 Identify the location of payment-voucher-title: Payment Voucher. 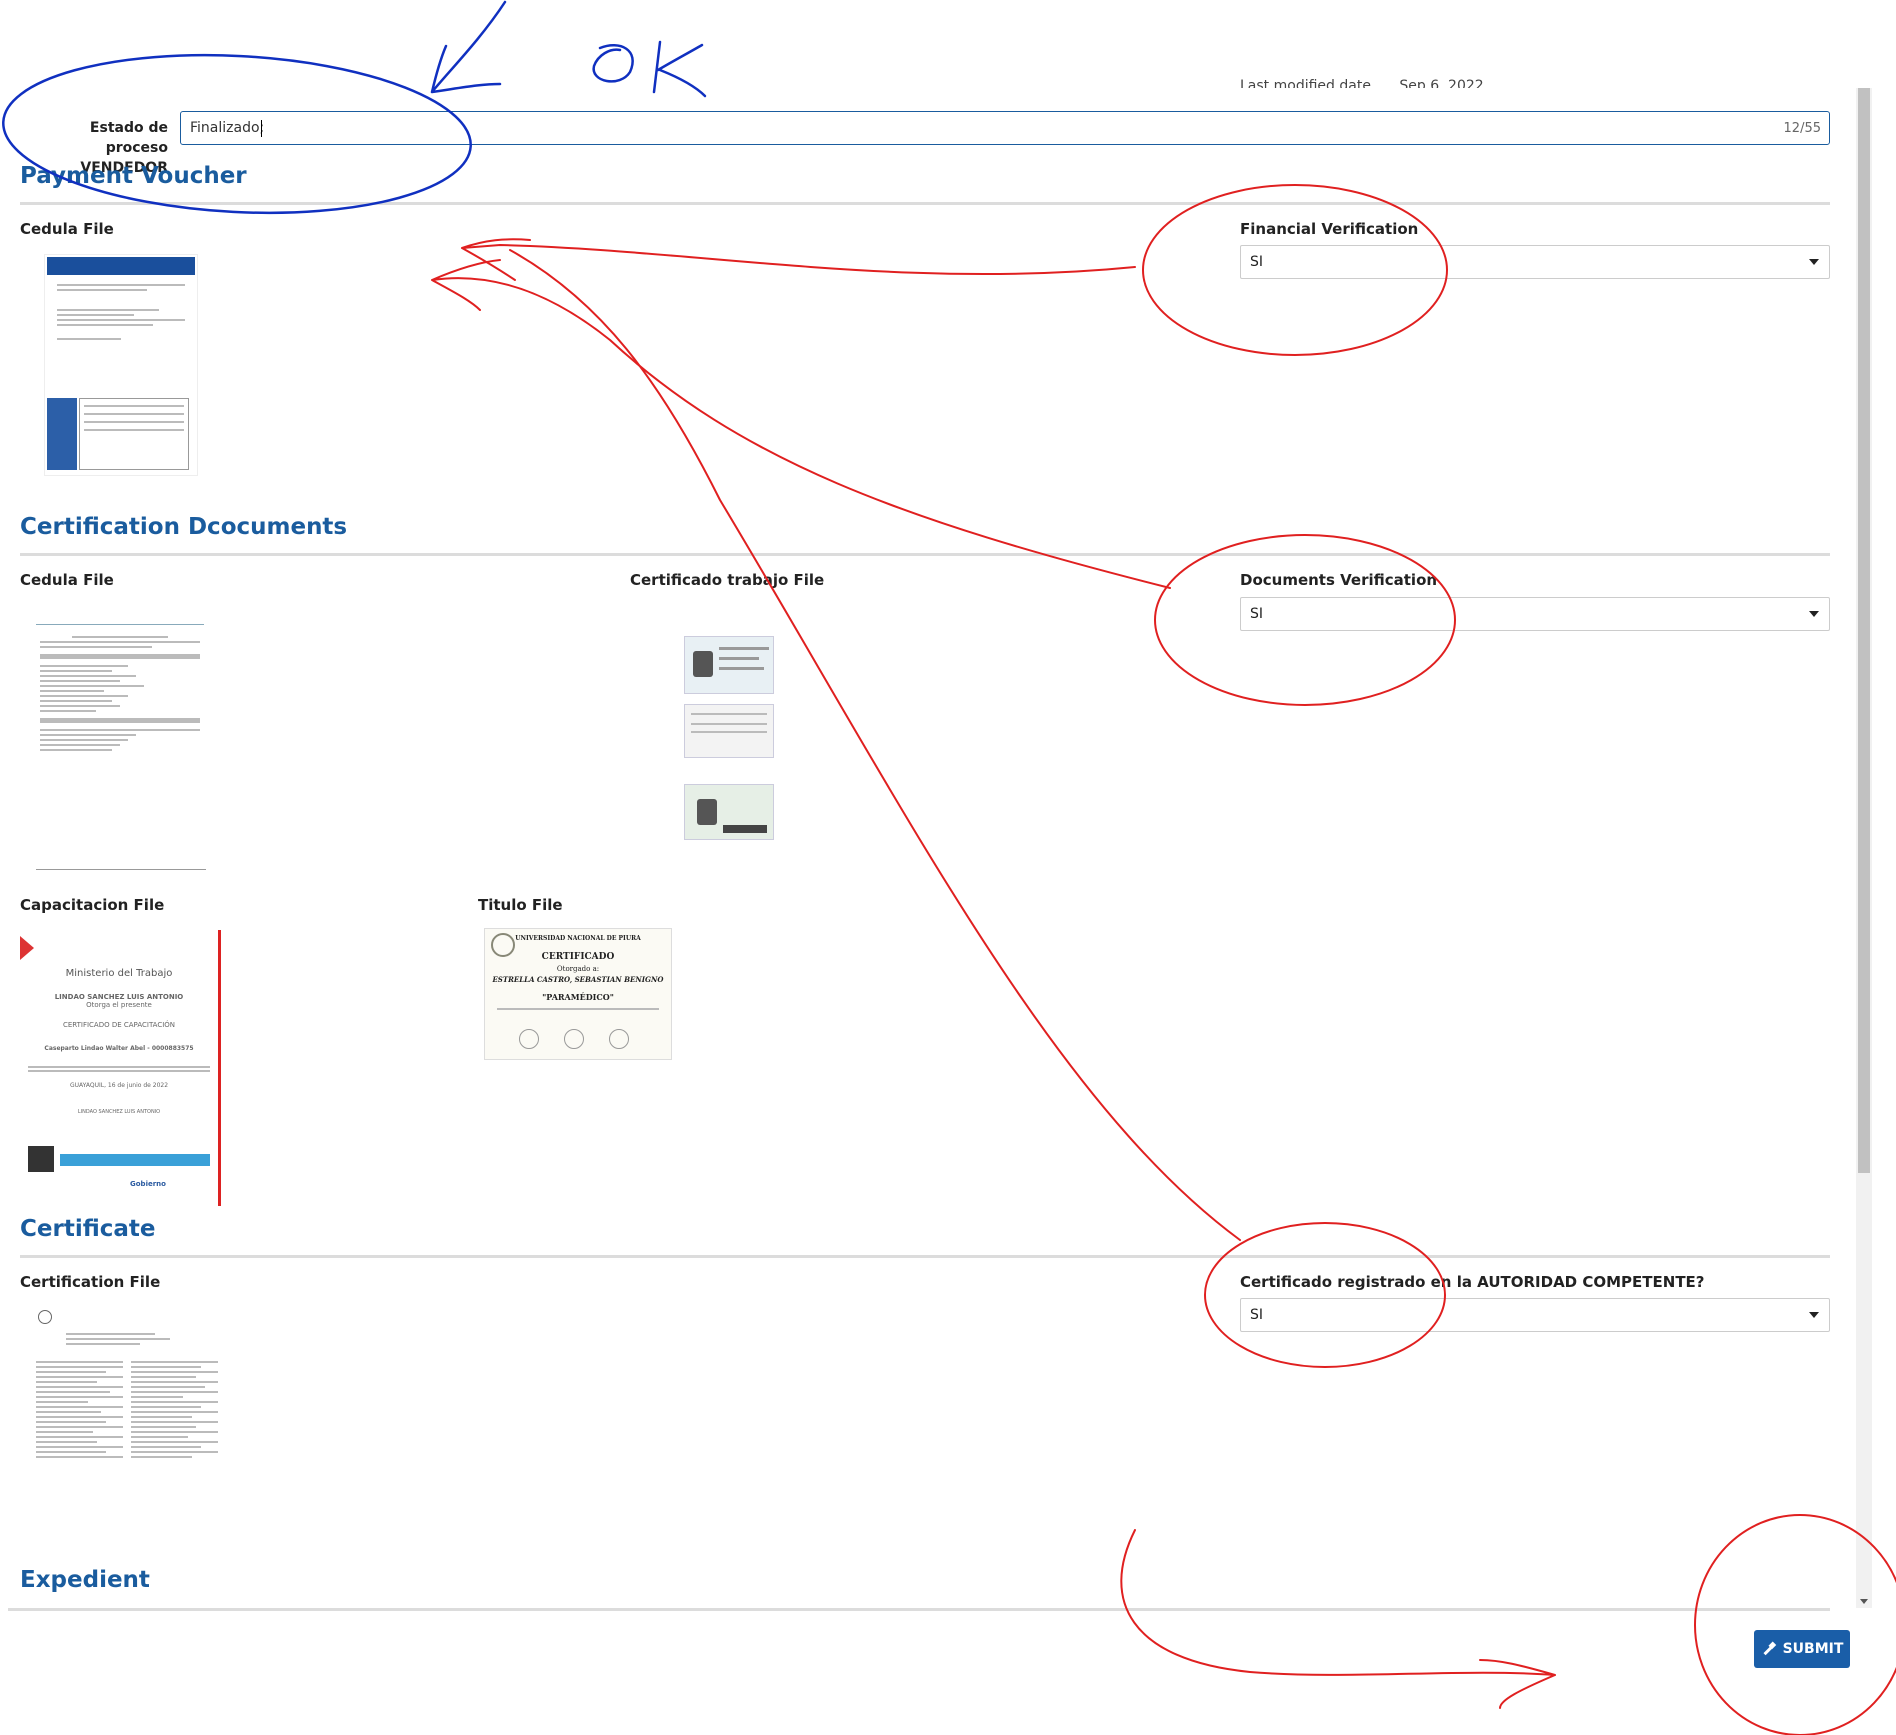
(133, 176).